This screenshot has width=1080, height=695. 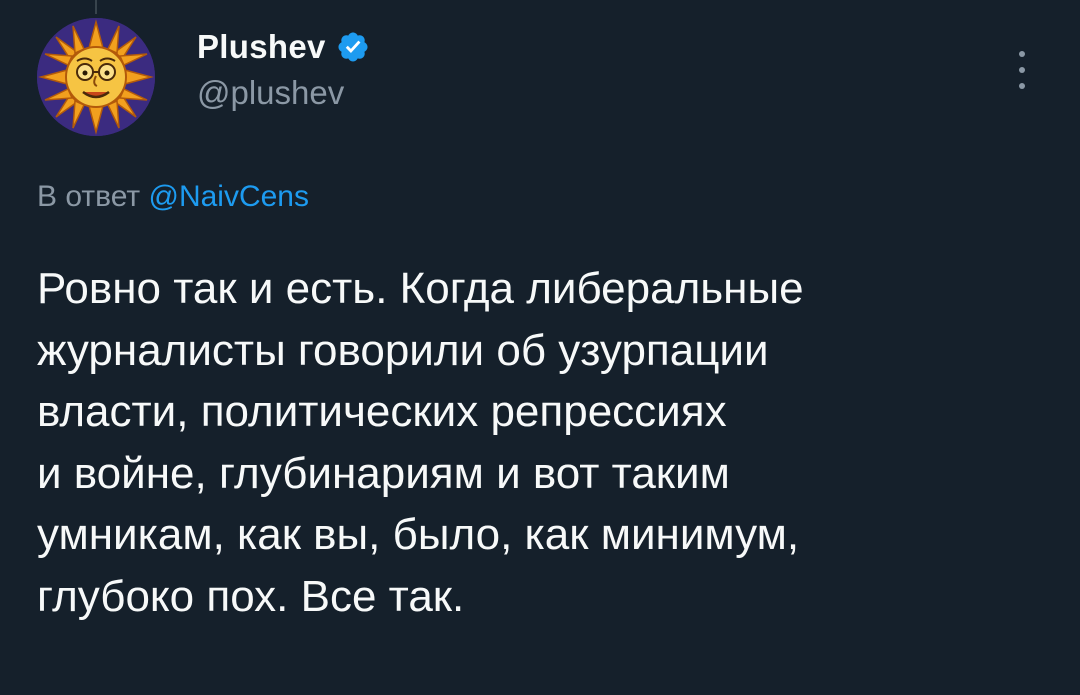 I want to click on tweet-author: Plushev @plushev, so click(x=283, y=67).